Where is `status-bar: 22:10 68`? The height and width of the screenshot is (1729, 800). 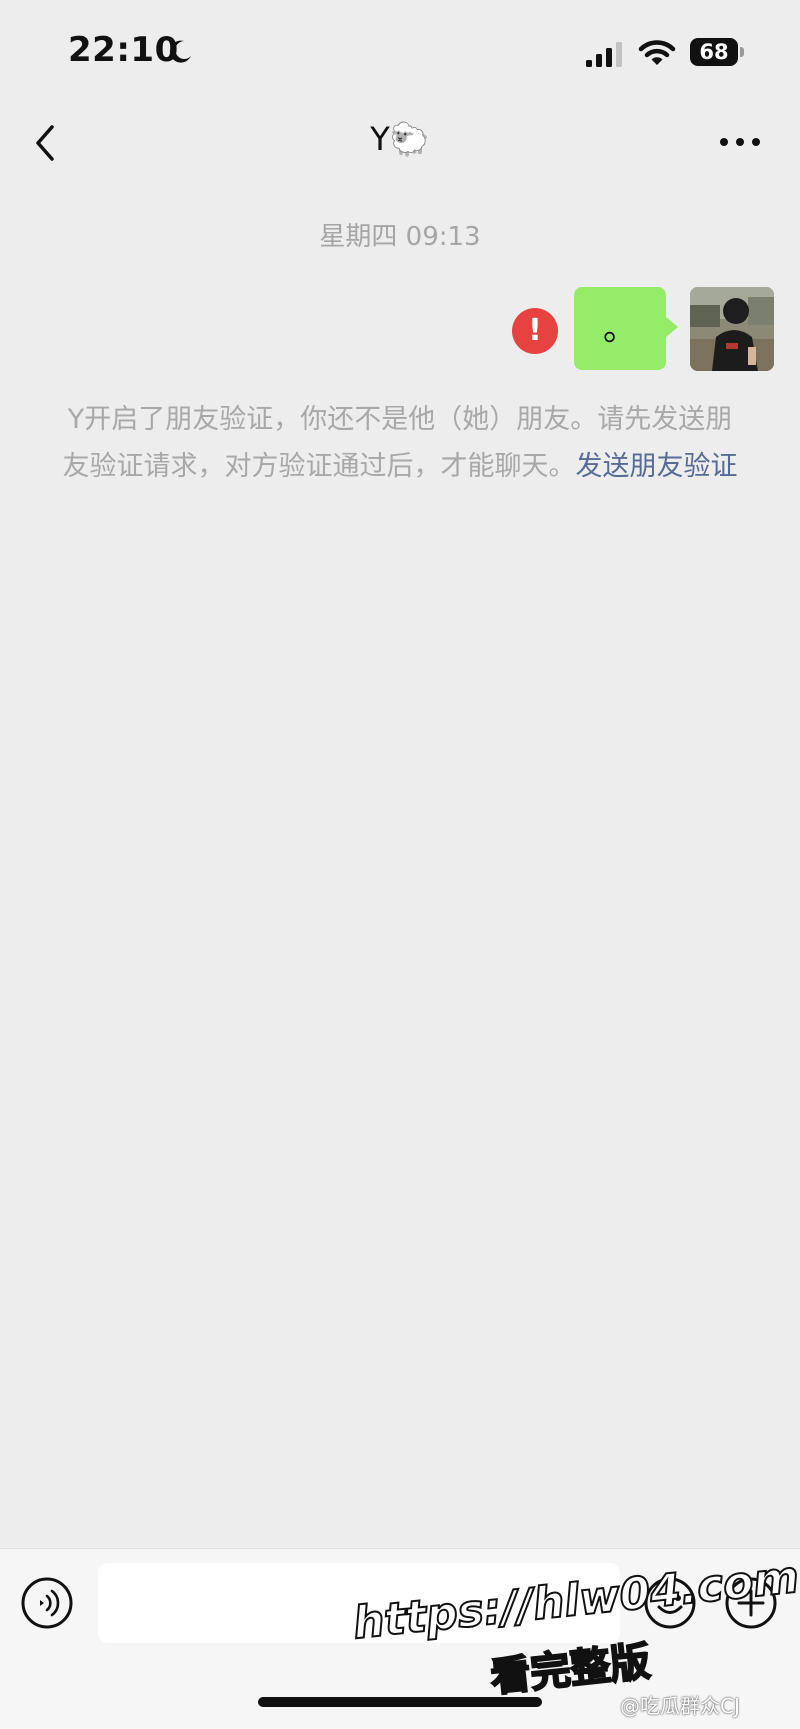 status-bar: 22:10 68 is located at coordinates (400, 50).